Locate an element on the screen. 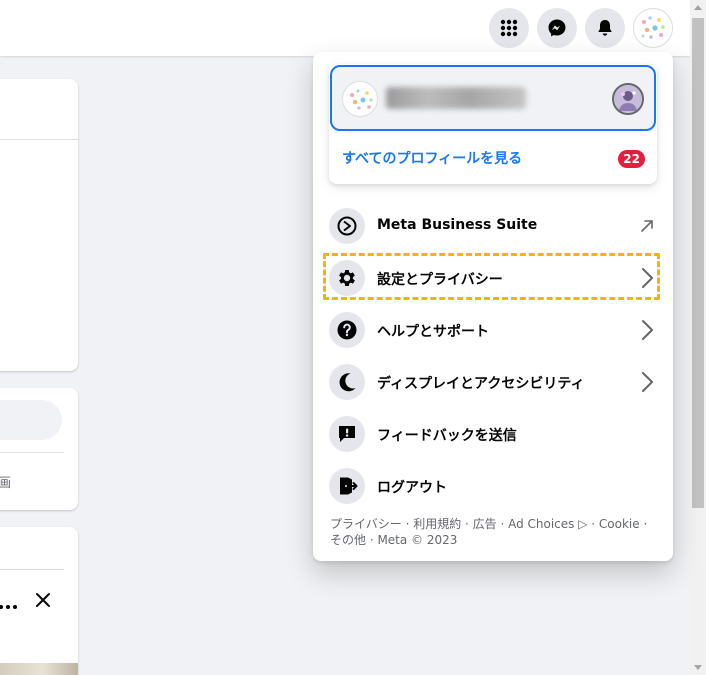 Image resolution: width=706 pixels, height=675 pixels. moon-icon is located at coordinates (347, 382).